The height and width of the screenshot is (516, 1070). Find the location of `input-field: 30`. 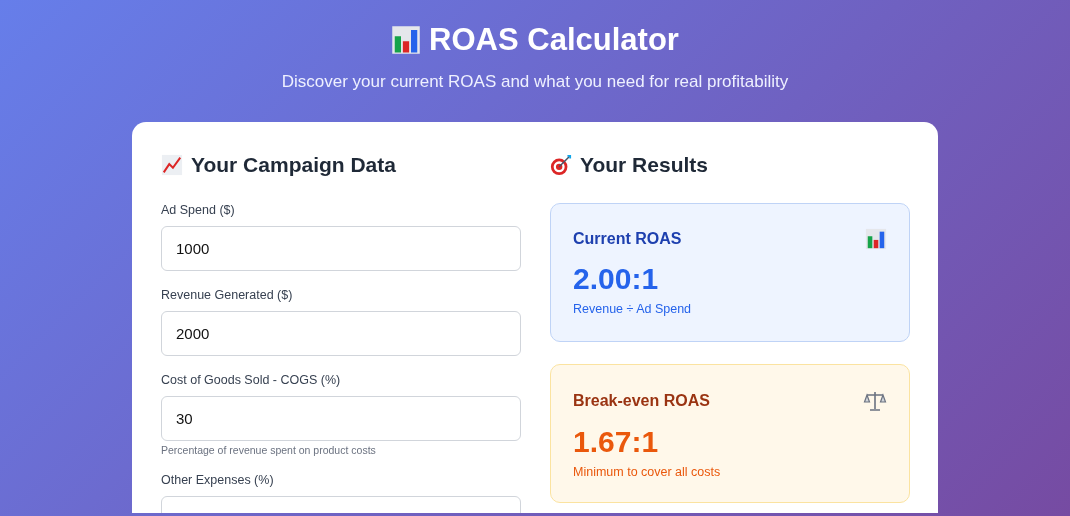

input-field: 30 is located at coordinates (341, 418).